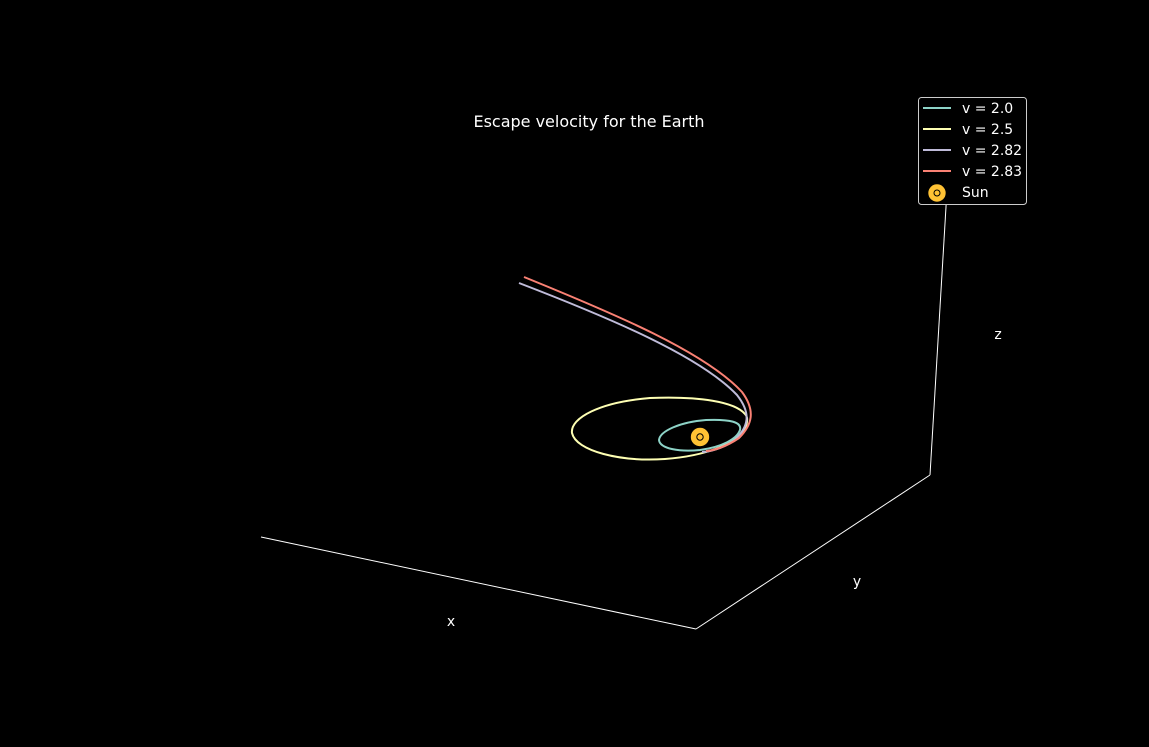 The width and height of the screenshot is (1149, 747). I want to click on legend: v = 2.0 v = 2.5 v = 2.82 v = 2.83 Sun, so click(972, 151).